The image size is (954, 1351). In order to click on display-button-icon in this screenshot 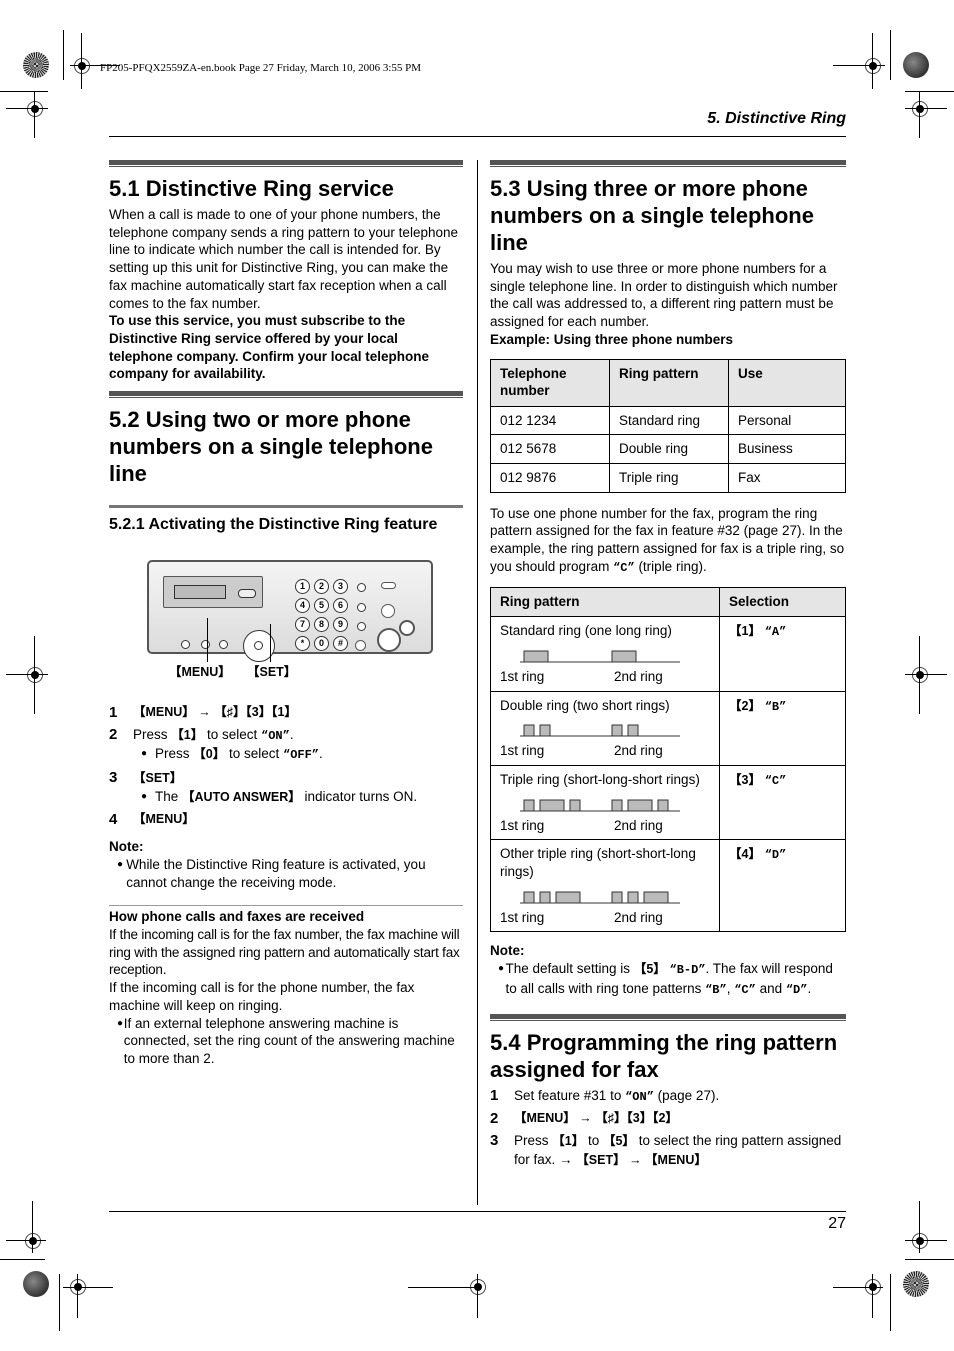, I will do `click(247, 594)`.